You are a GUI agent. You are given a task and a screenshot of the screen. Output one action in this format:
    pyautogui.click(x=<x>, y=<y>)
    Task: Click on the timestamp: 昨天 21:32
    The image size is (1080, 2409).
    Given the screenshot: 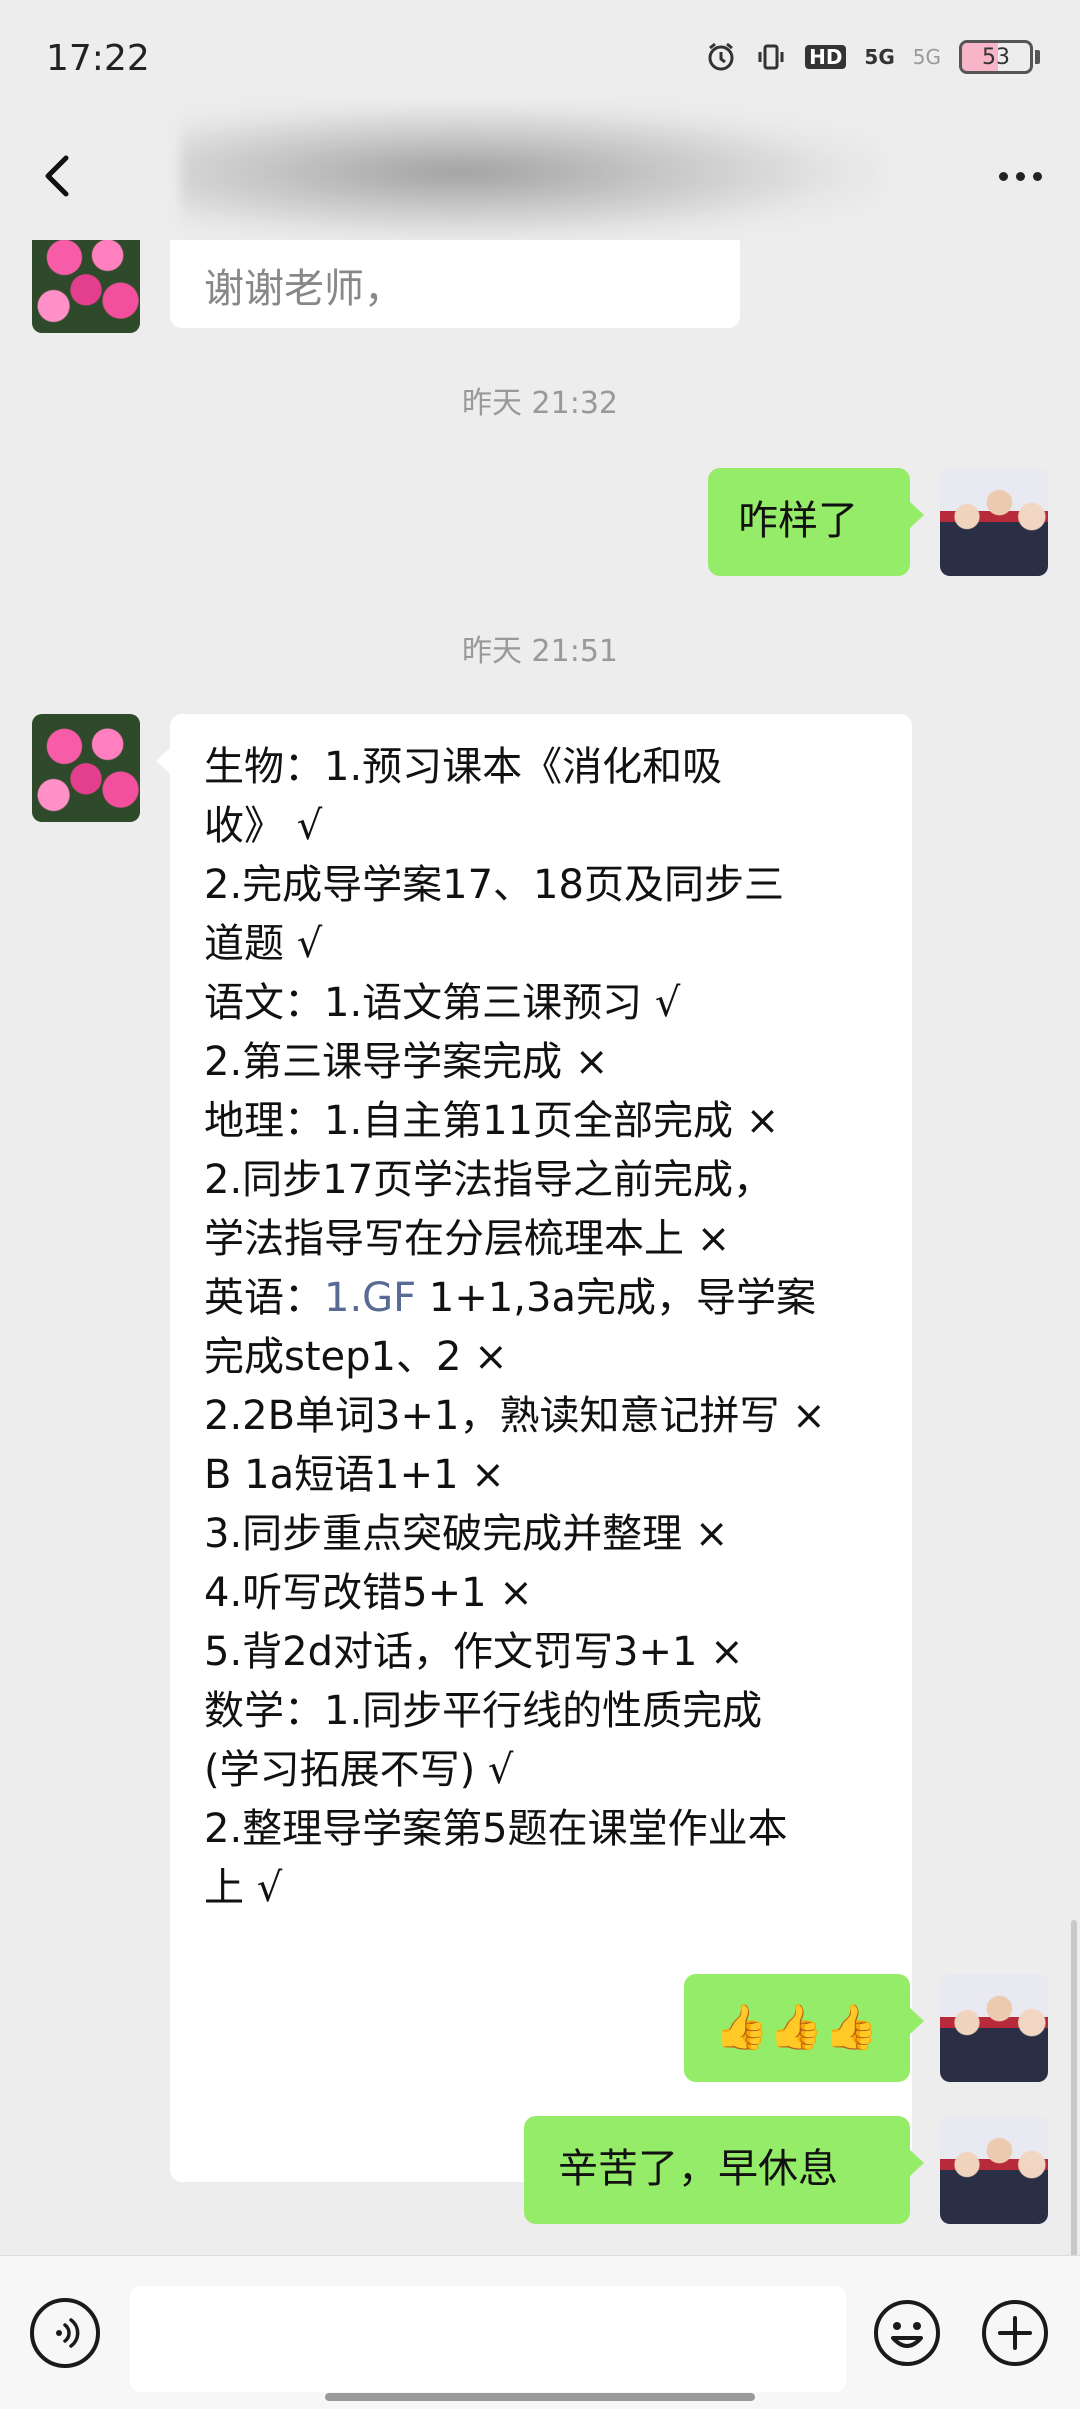 What is the action you would take?
    pyautogui.click(x=540, y=403)
    